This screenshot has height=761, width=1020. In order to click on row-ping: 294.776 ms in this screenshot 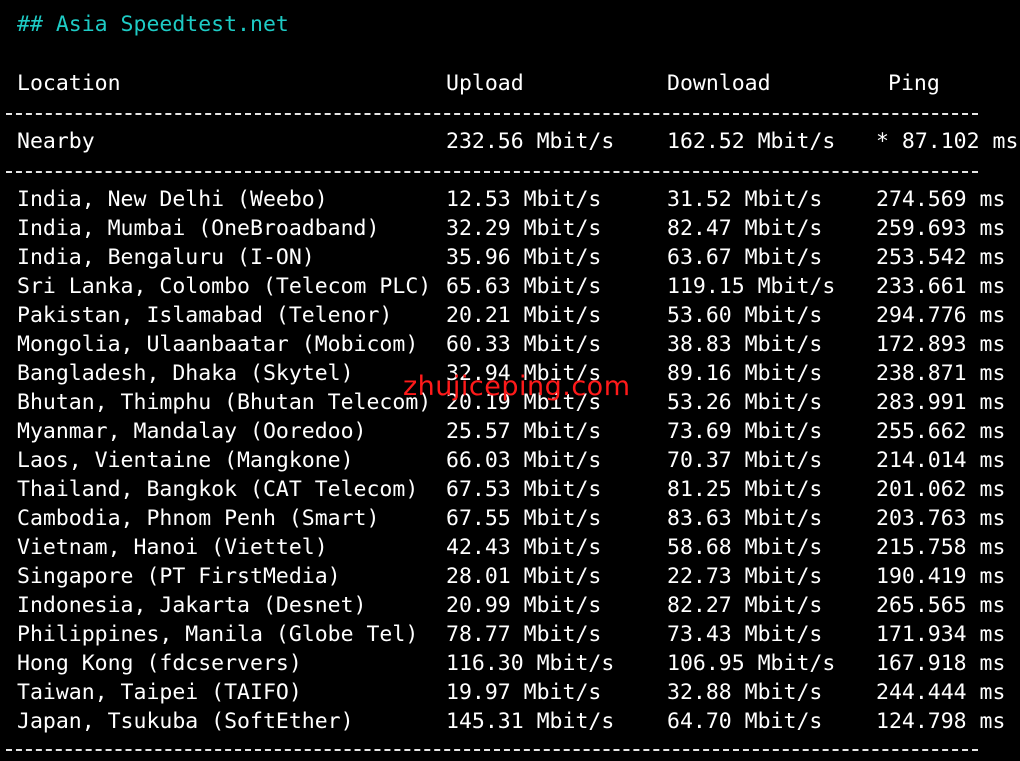, I will do `click(941, 315)`.